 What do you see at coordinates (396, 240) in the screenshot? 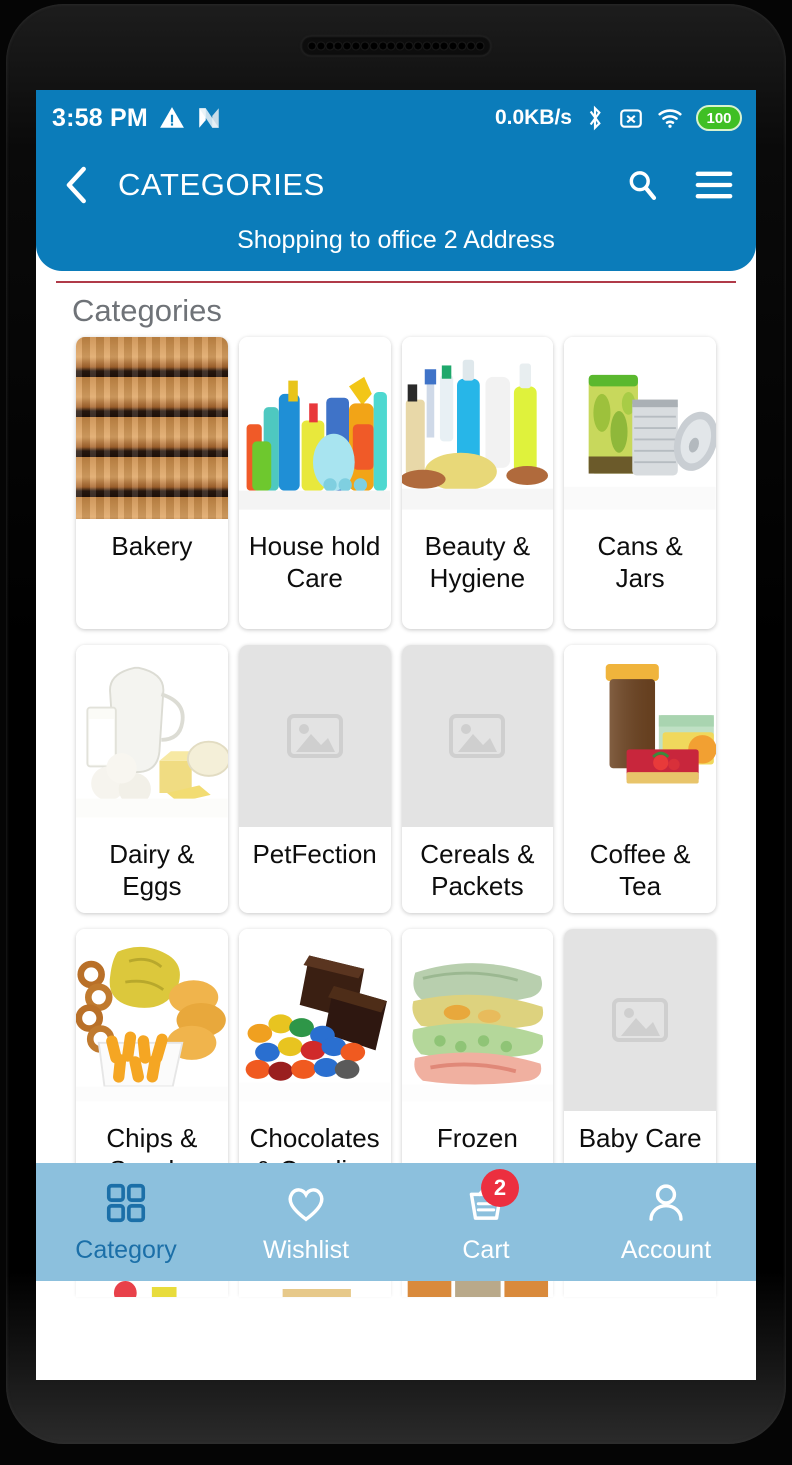
I see `delivery-address-subtitle: Shopping to office 2 Address` at bounding box center [396, 240].